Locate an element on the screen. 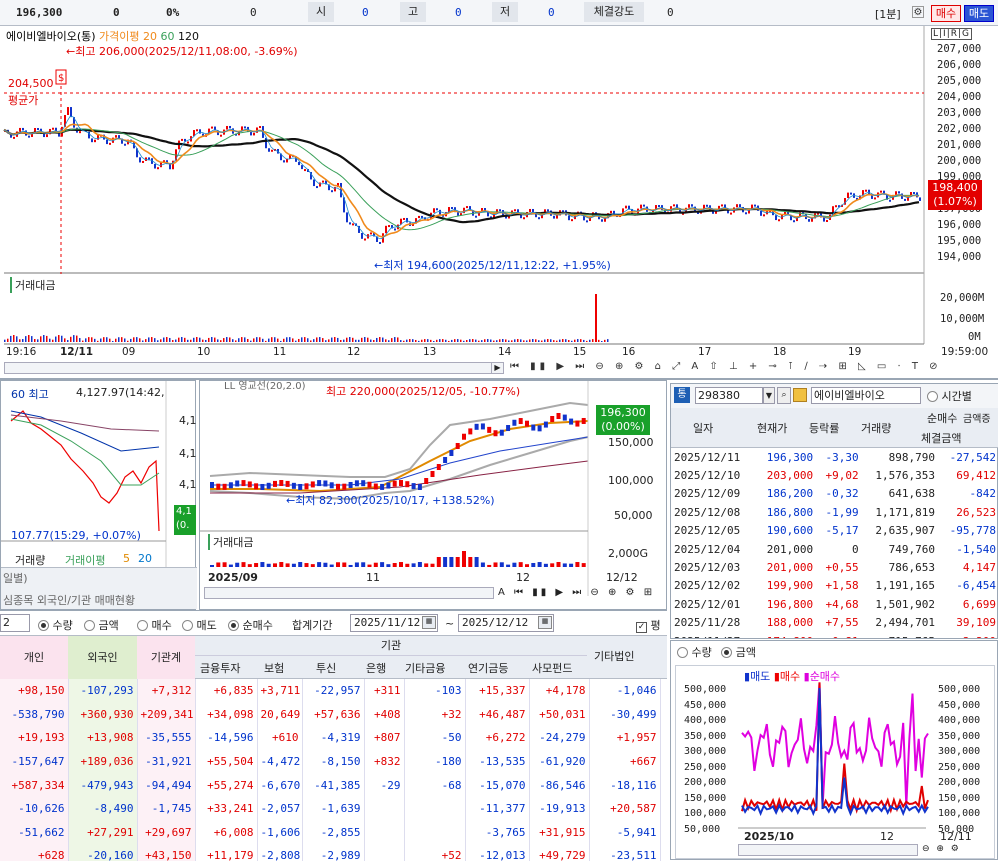 This screenshot has width=998, height=861. table-row: 2025/12/11 196,300 -3,30 898,790 -27,542 is located at coordinates (834, 457).